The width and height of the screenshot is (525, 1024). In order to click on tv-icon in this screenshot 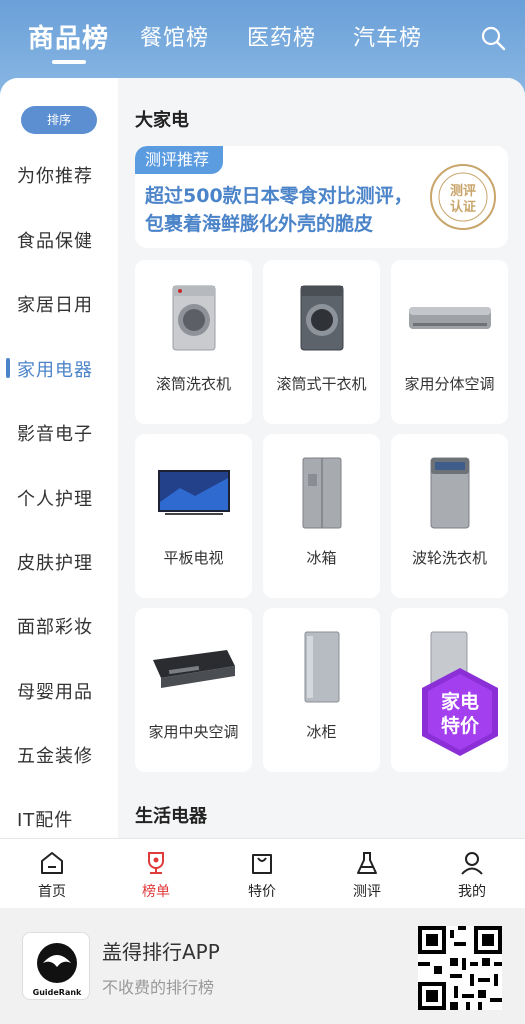, I will do `click(194, 492)`.